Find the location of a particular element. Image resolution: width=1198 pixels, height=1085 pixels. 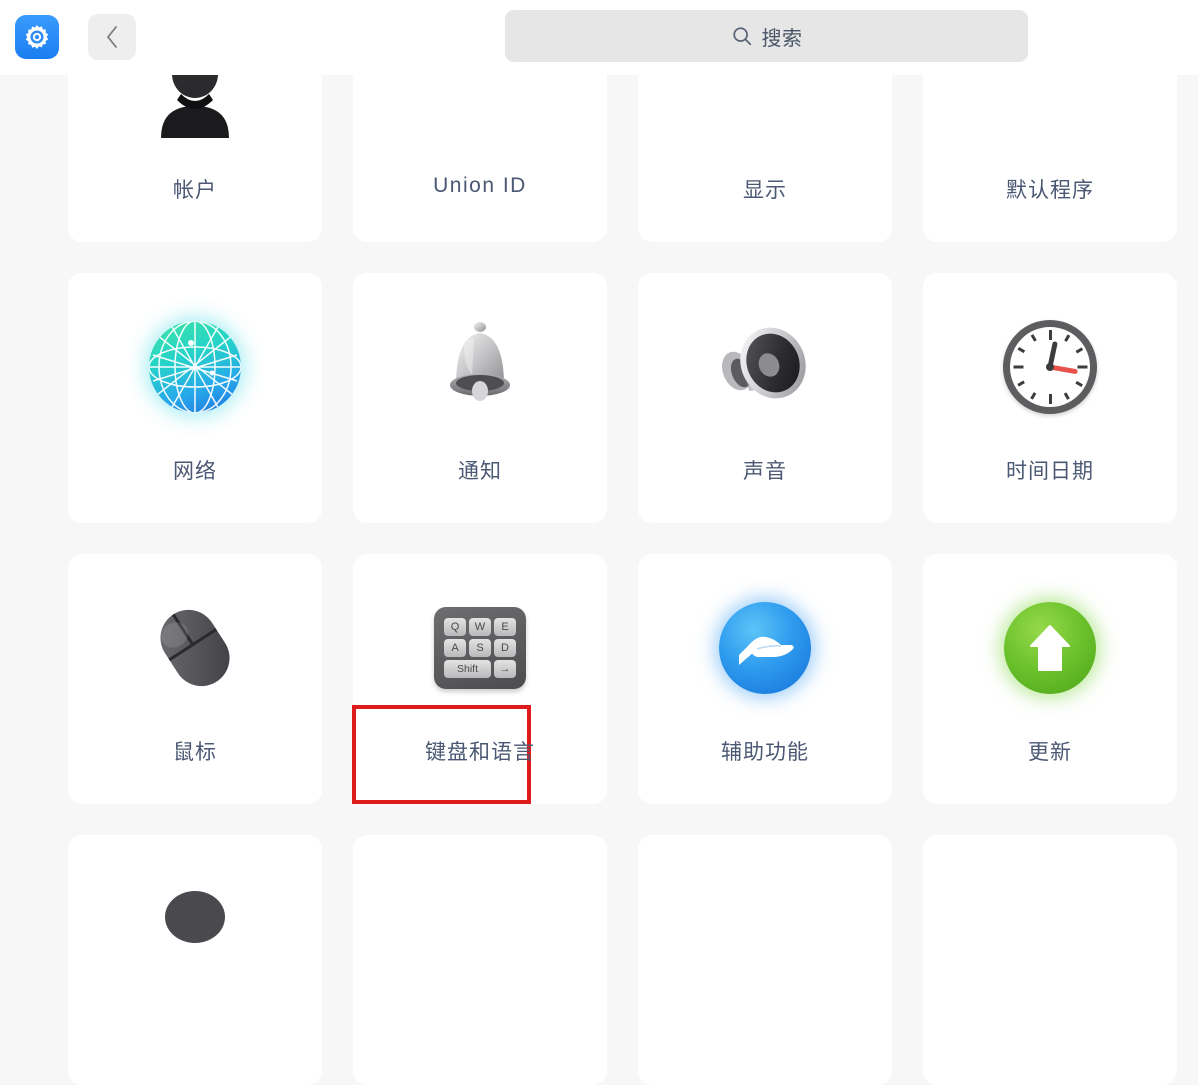

settings-card-label: 辅助功能 is located at coordinates (765, 752).